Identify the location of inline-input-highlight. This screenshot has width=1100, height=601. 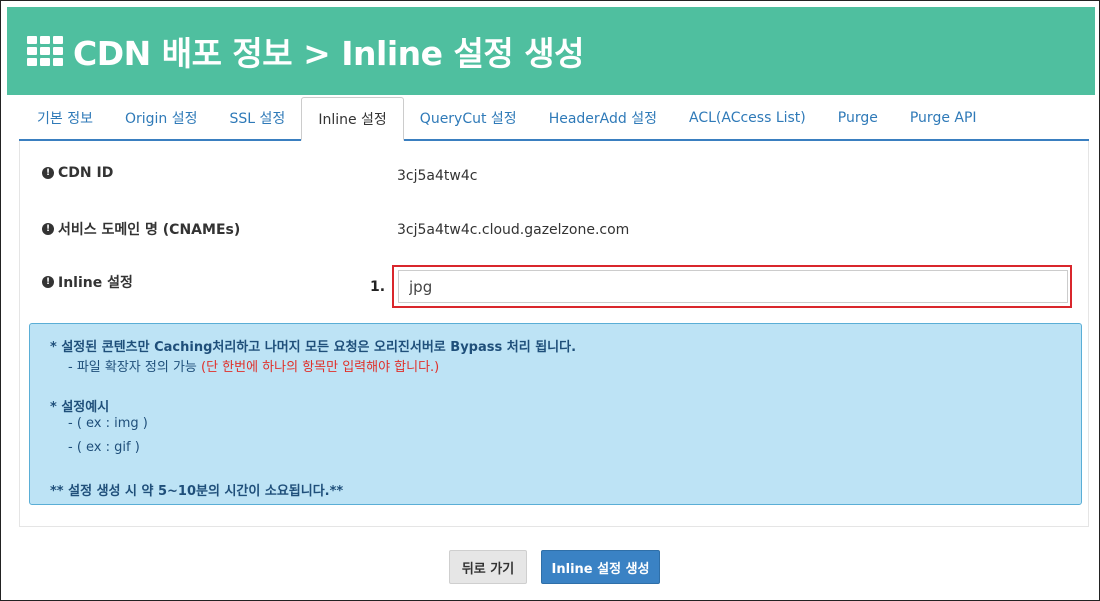
(732, 286).